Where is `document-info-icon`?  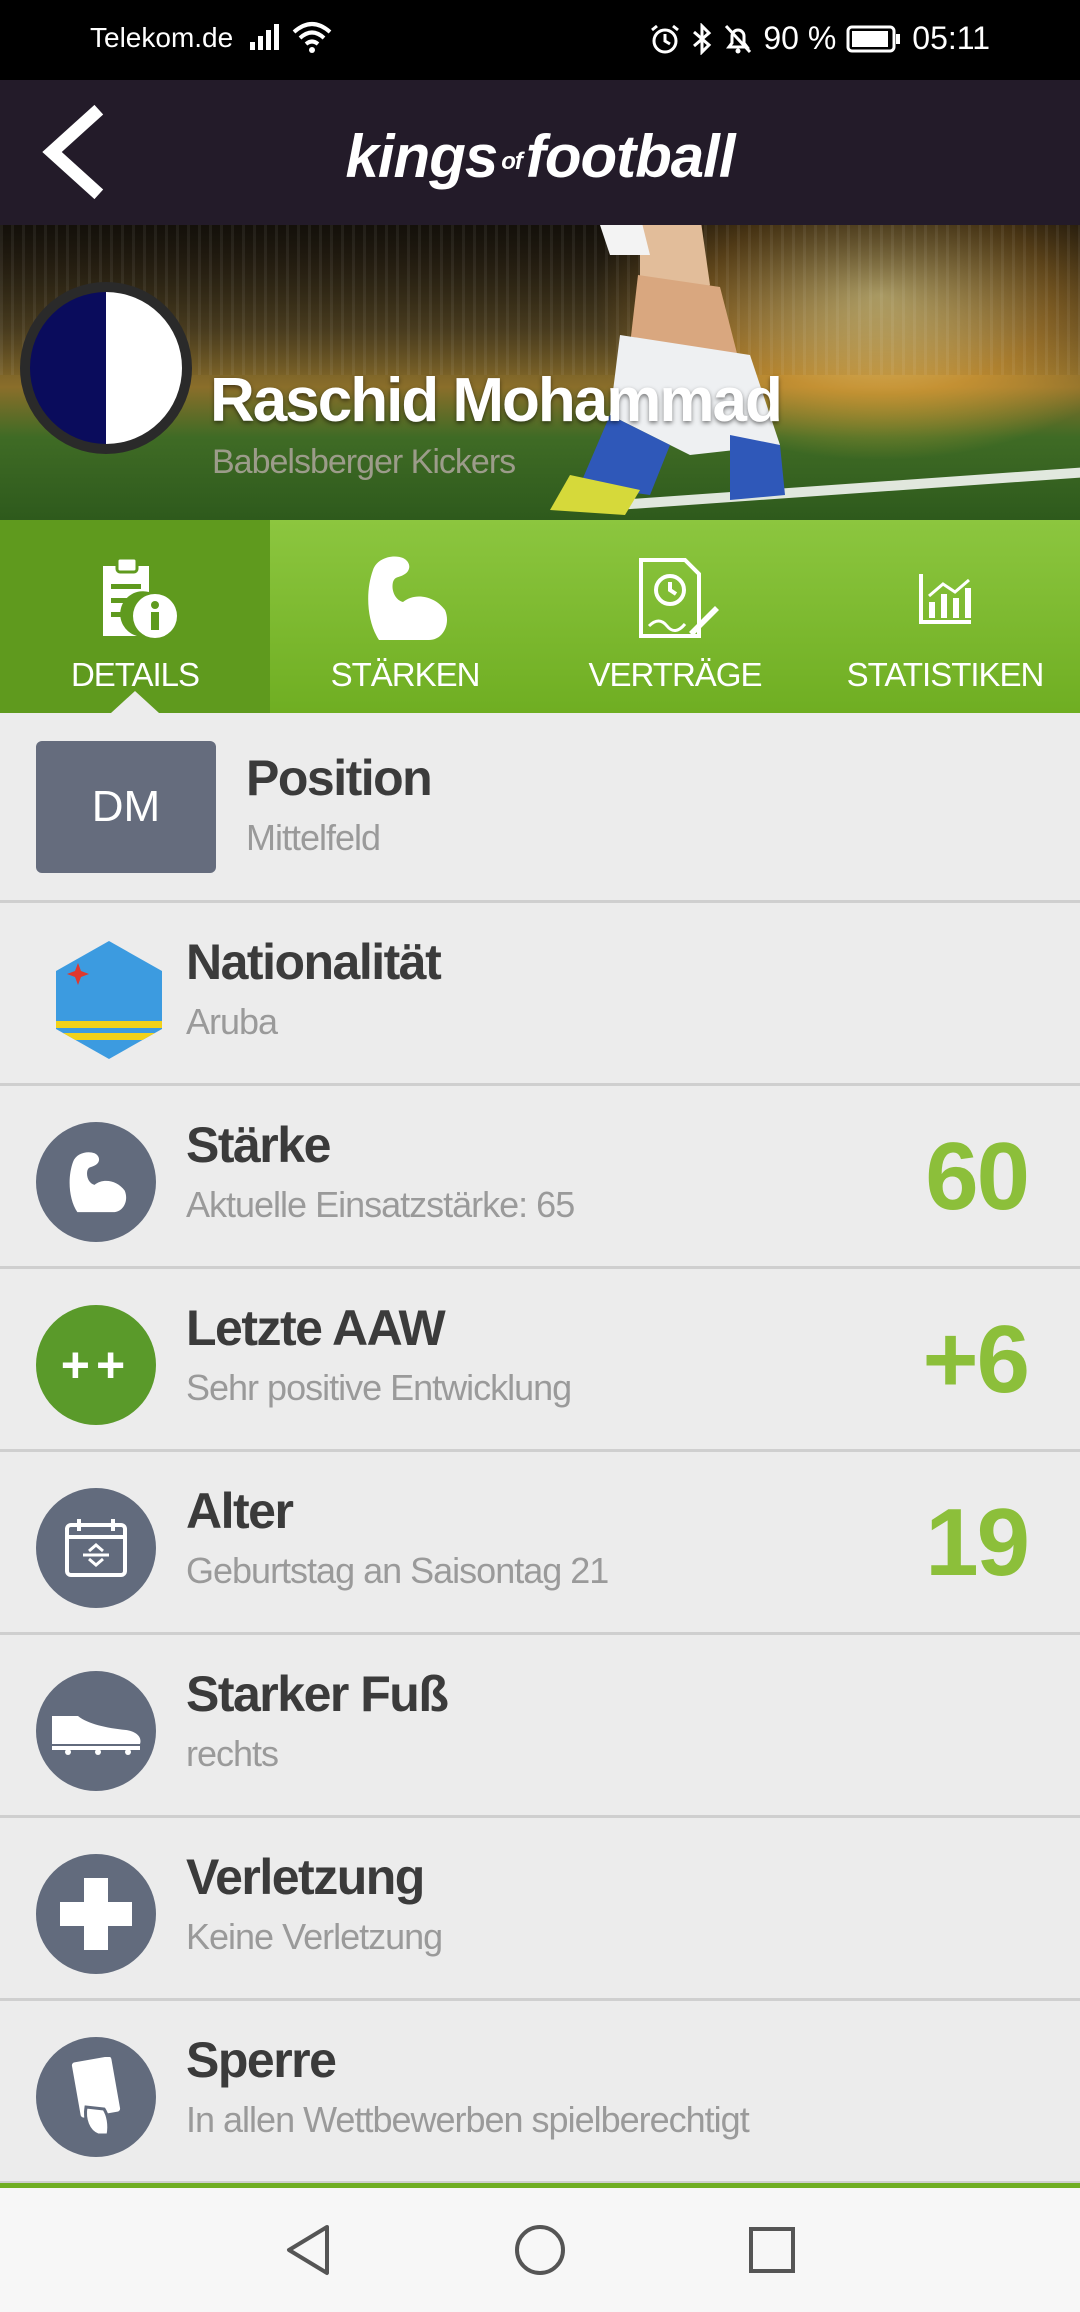
document-info-icon is located at coordinates (140, 597).